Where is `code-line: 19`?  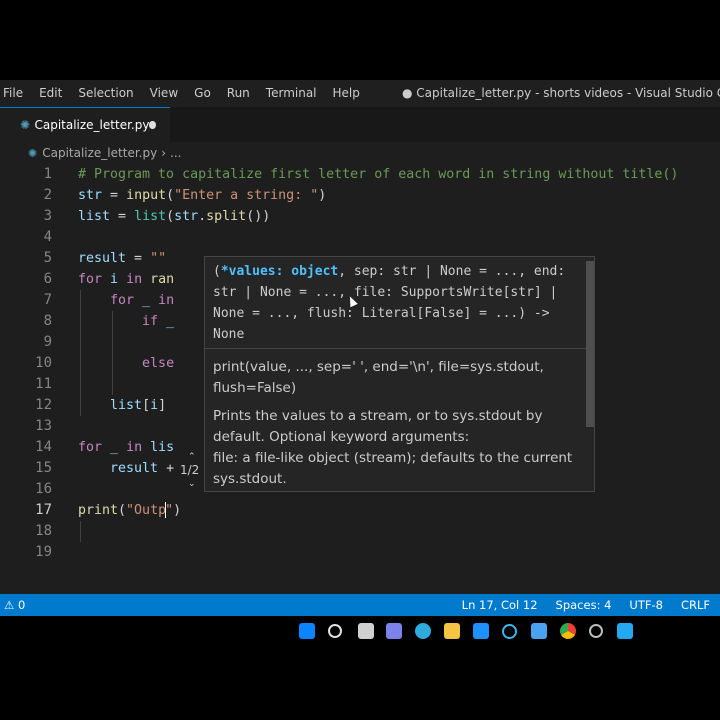
code-line: 19 is located at coordinates (360, 552).